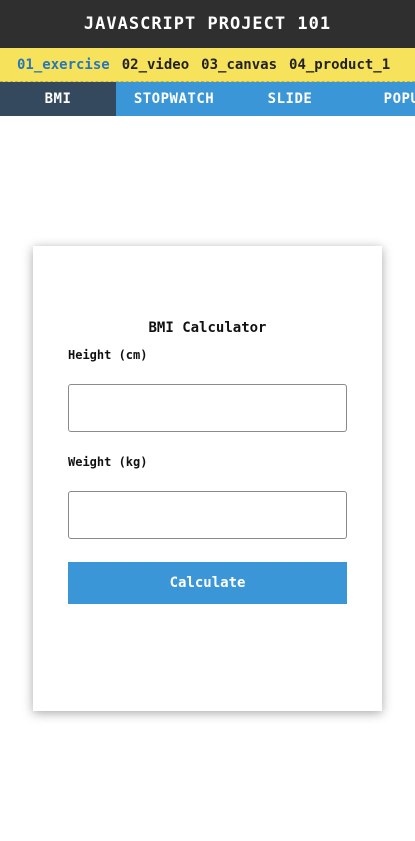 Image resolution: width=415 pixels, height=841 pixels. What do you see at coordinates (63, 65) in the screenshot?
I see `project-link-01-exercise: 01_exercise` at bounding box center [63, 65].